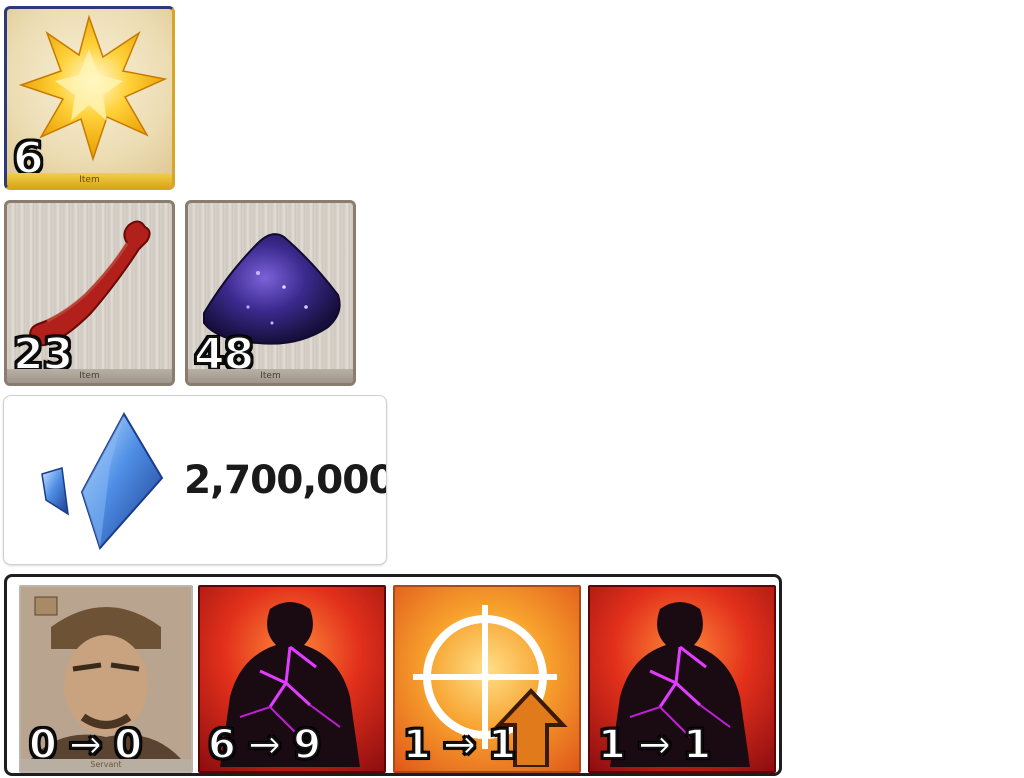  What do you see at coordinates (682, 679) in the screenshot?
I see `skill-buff-icon-2: 1 → 1` at bounding box center [682, 679].